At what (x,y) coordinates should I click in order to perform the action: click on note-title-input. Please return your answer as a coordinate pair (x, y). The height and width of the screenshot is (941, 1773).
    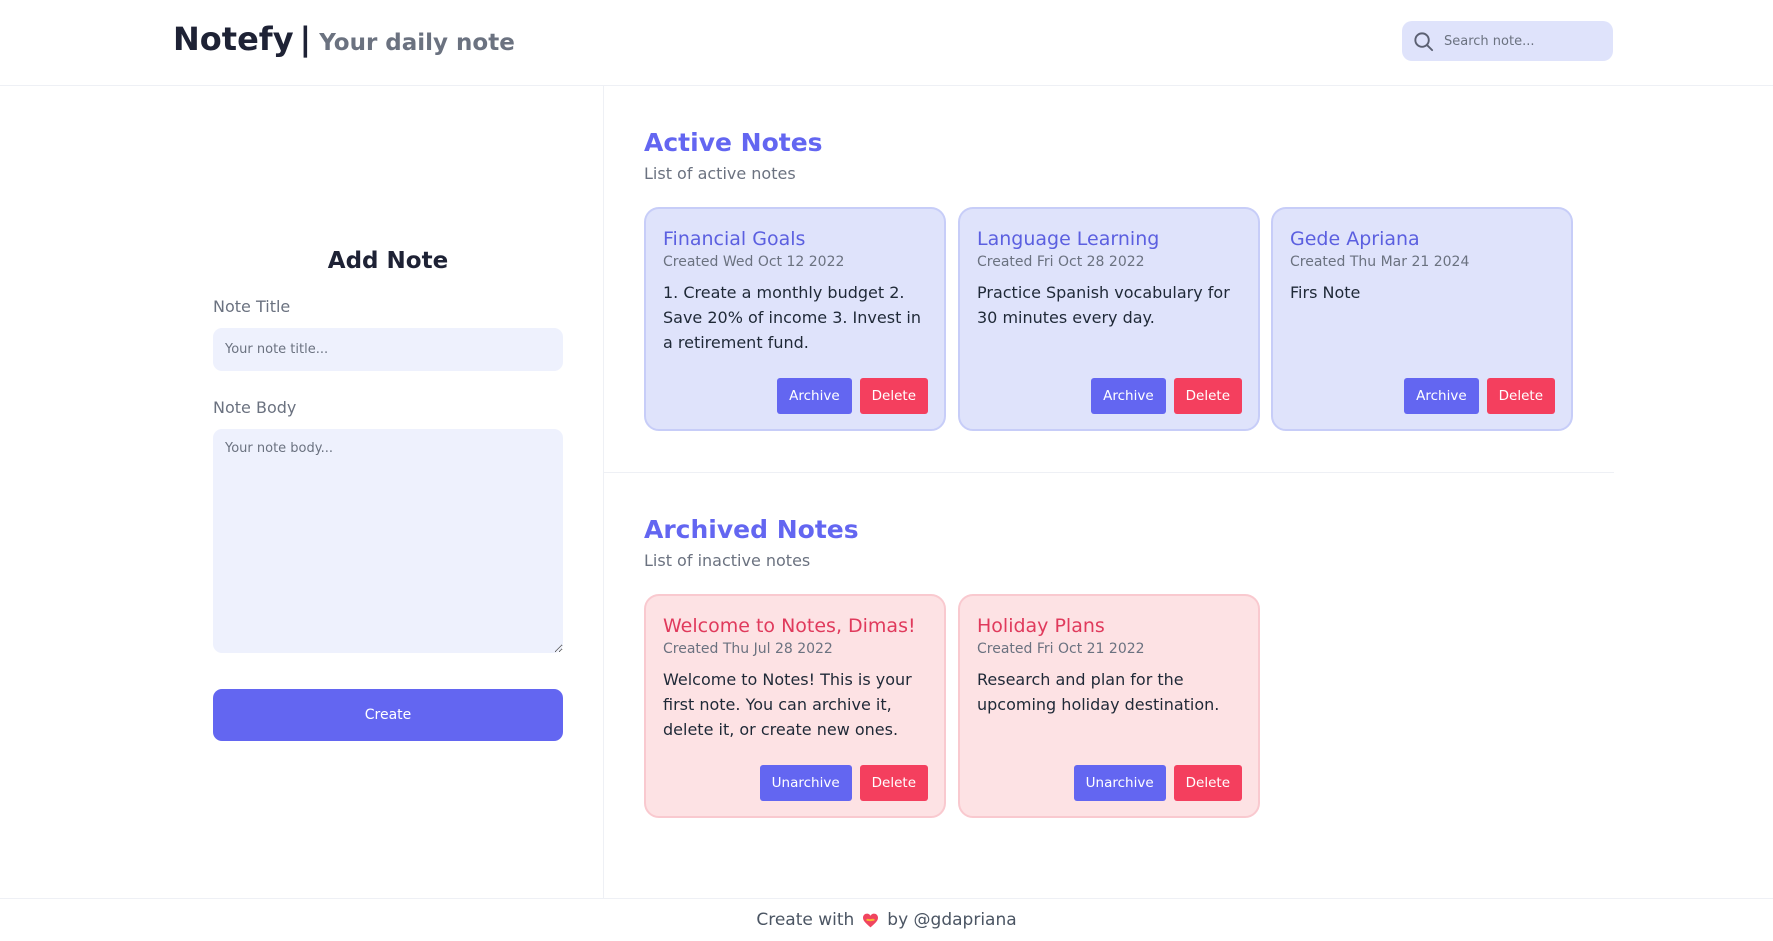
    Looking at the image, I should click on (388, 349).